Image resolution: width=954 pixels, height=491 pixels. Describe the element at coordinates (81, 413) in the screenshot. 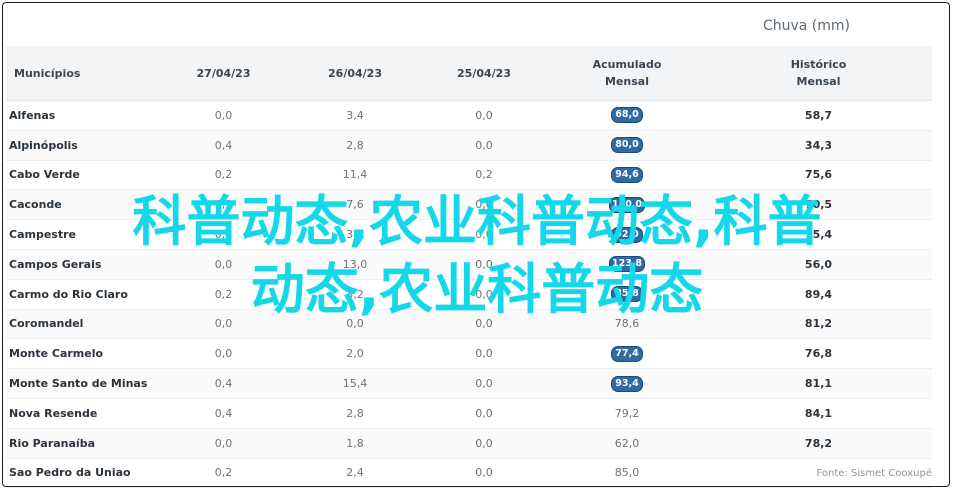

I see `municipio-cell: Nova Resende` at that location.